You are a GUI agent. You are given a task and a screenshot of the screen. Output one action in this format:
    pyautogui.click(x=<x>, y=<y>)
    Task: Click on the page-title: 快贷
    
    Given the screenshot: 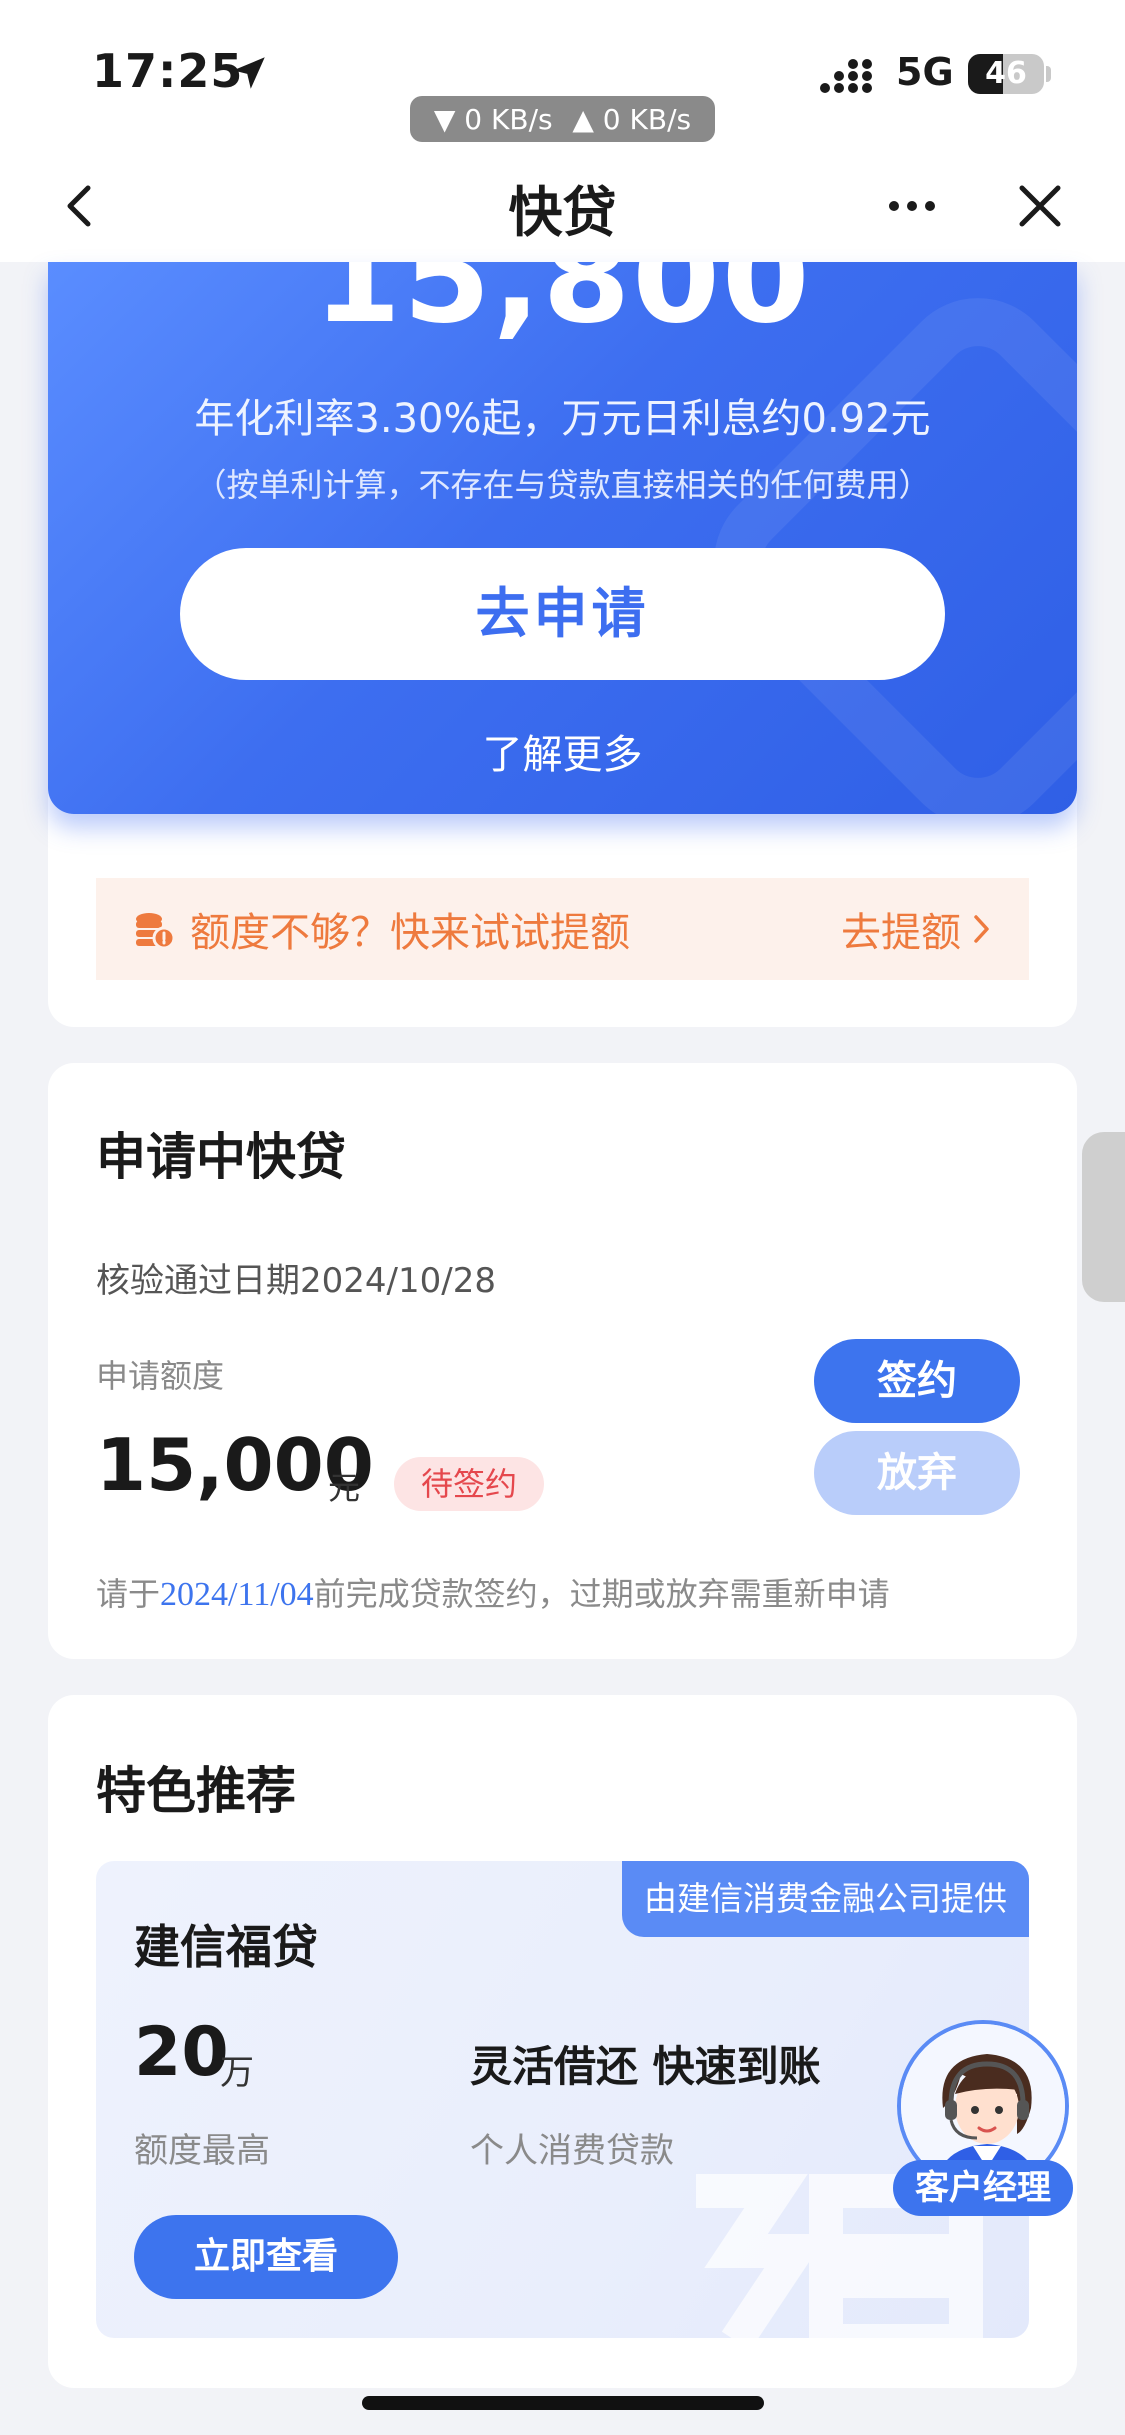 What is the action you would take?
    pyautogui.click(x=562, y=212)
    